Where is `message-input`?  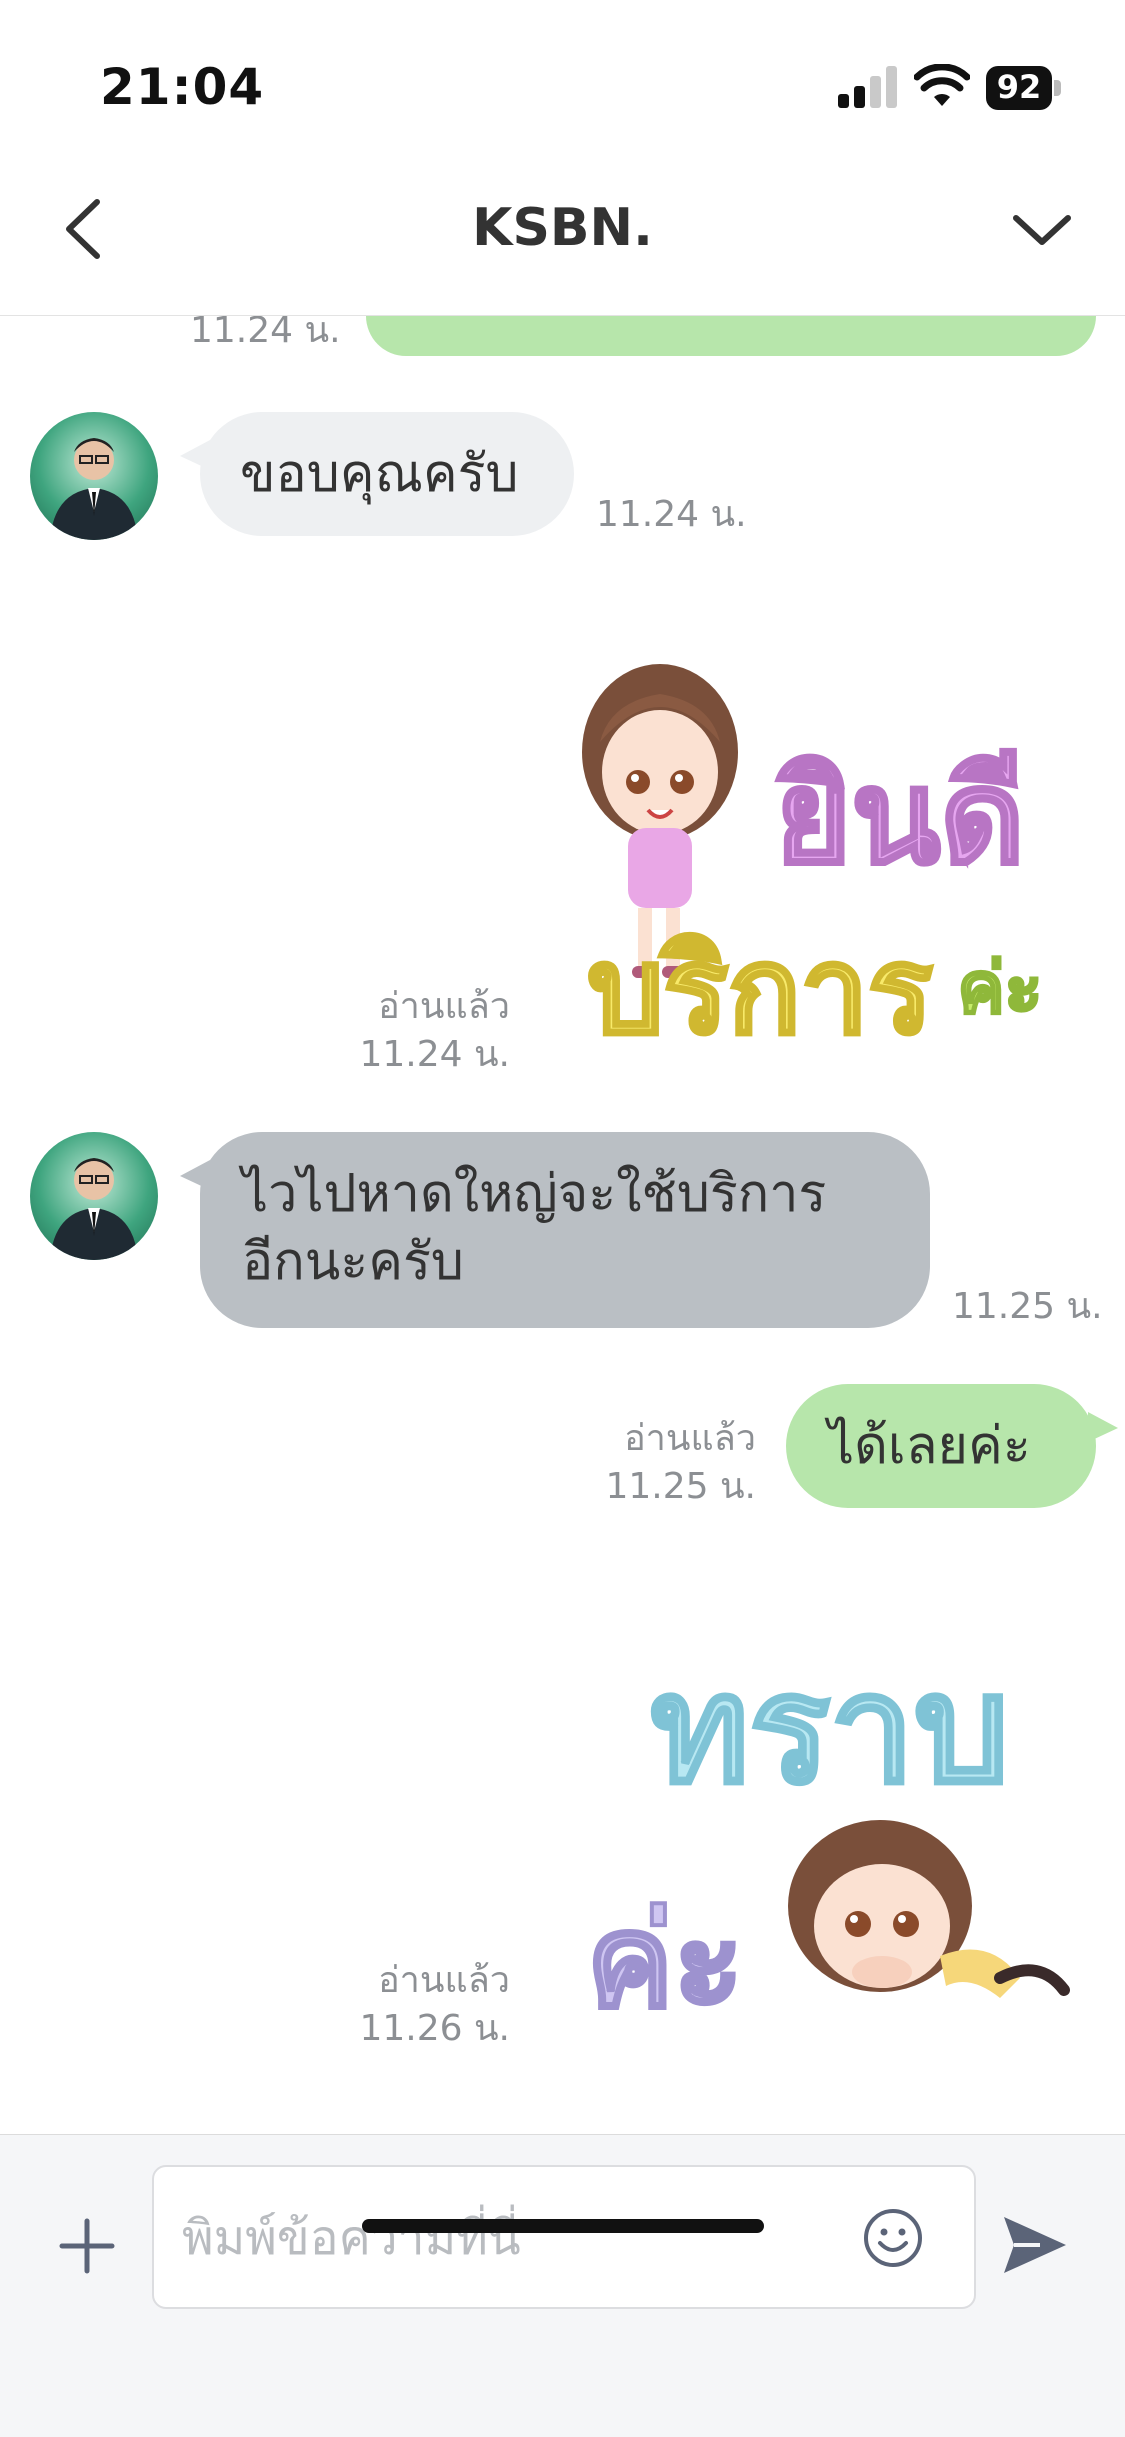 message-input is located at coordinates (502, 2238).